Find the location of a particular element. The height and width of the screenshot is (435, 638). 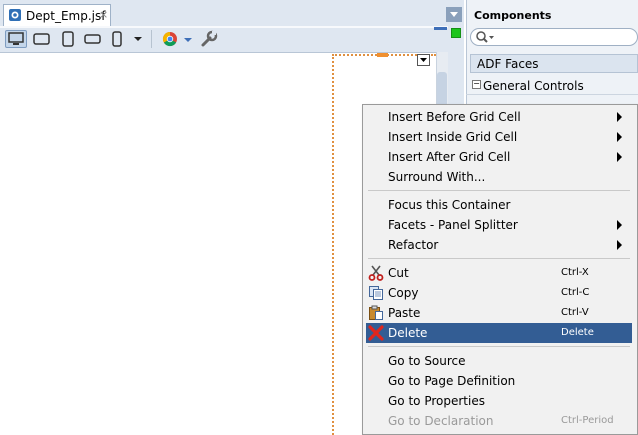

jsf-file-icon is located at coordinates (15, 15).